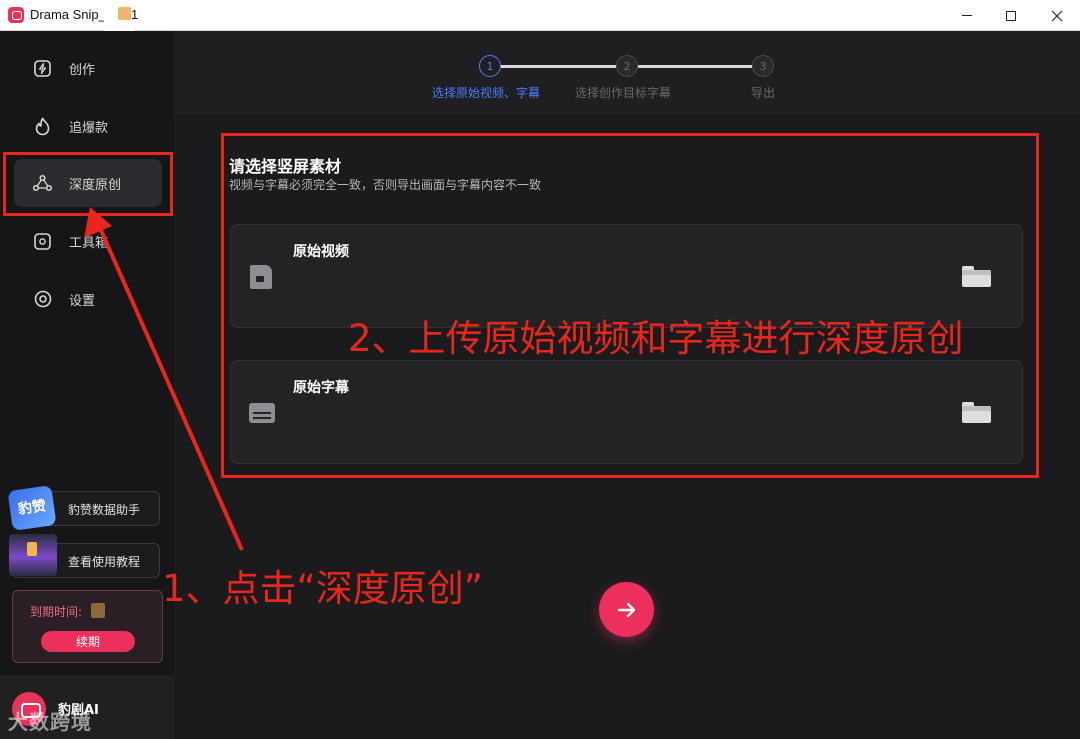  Describe the element at coordinates (56, 612) in the screenshot. I see `expiry-label: 到期时间:` at that location.